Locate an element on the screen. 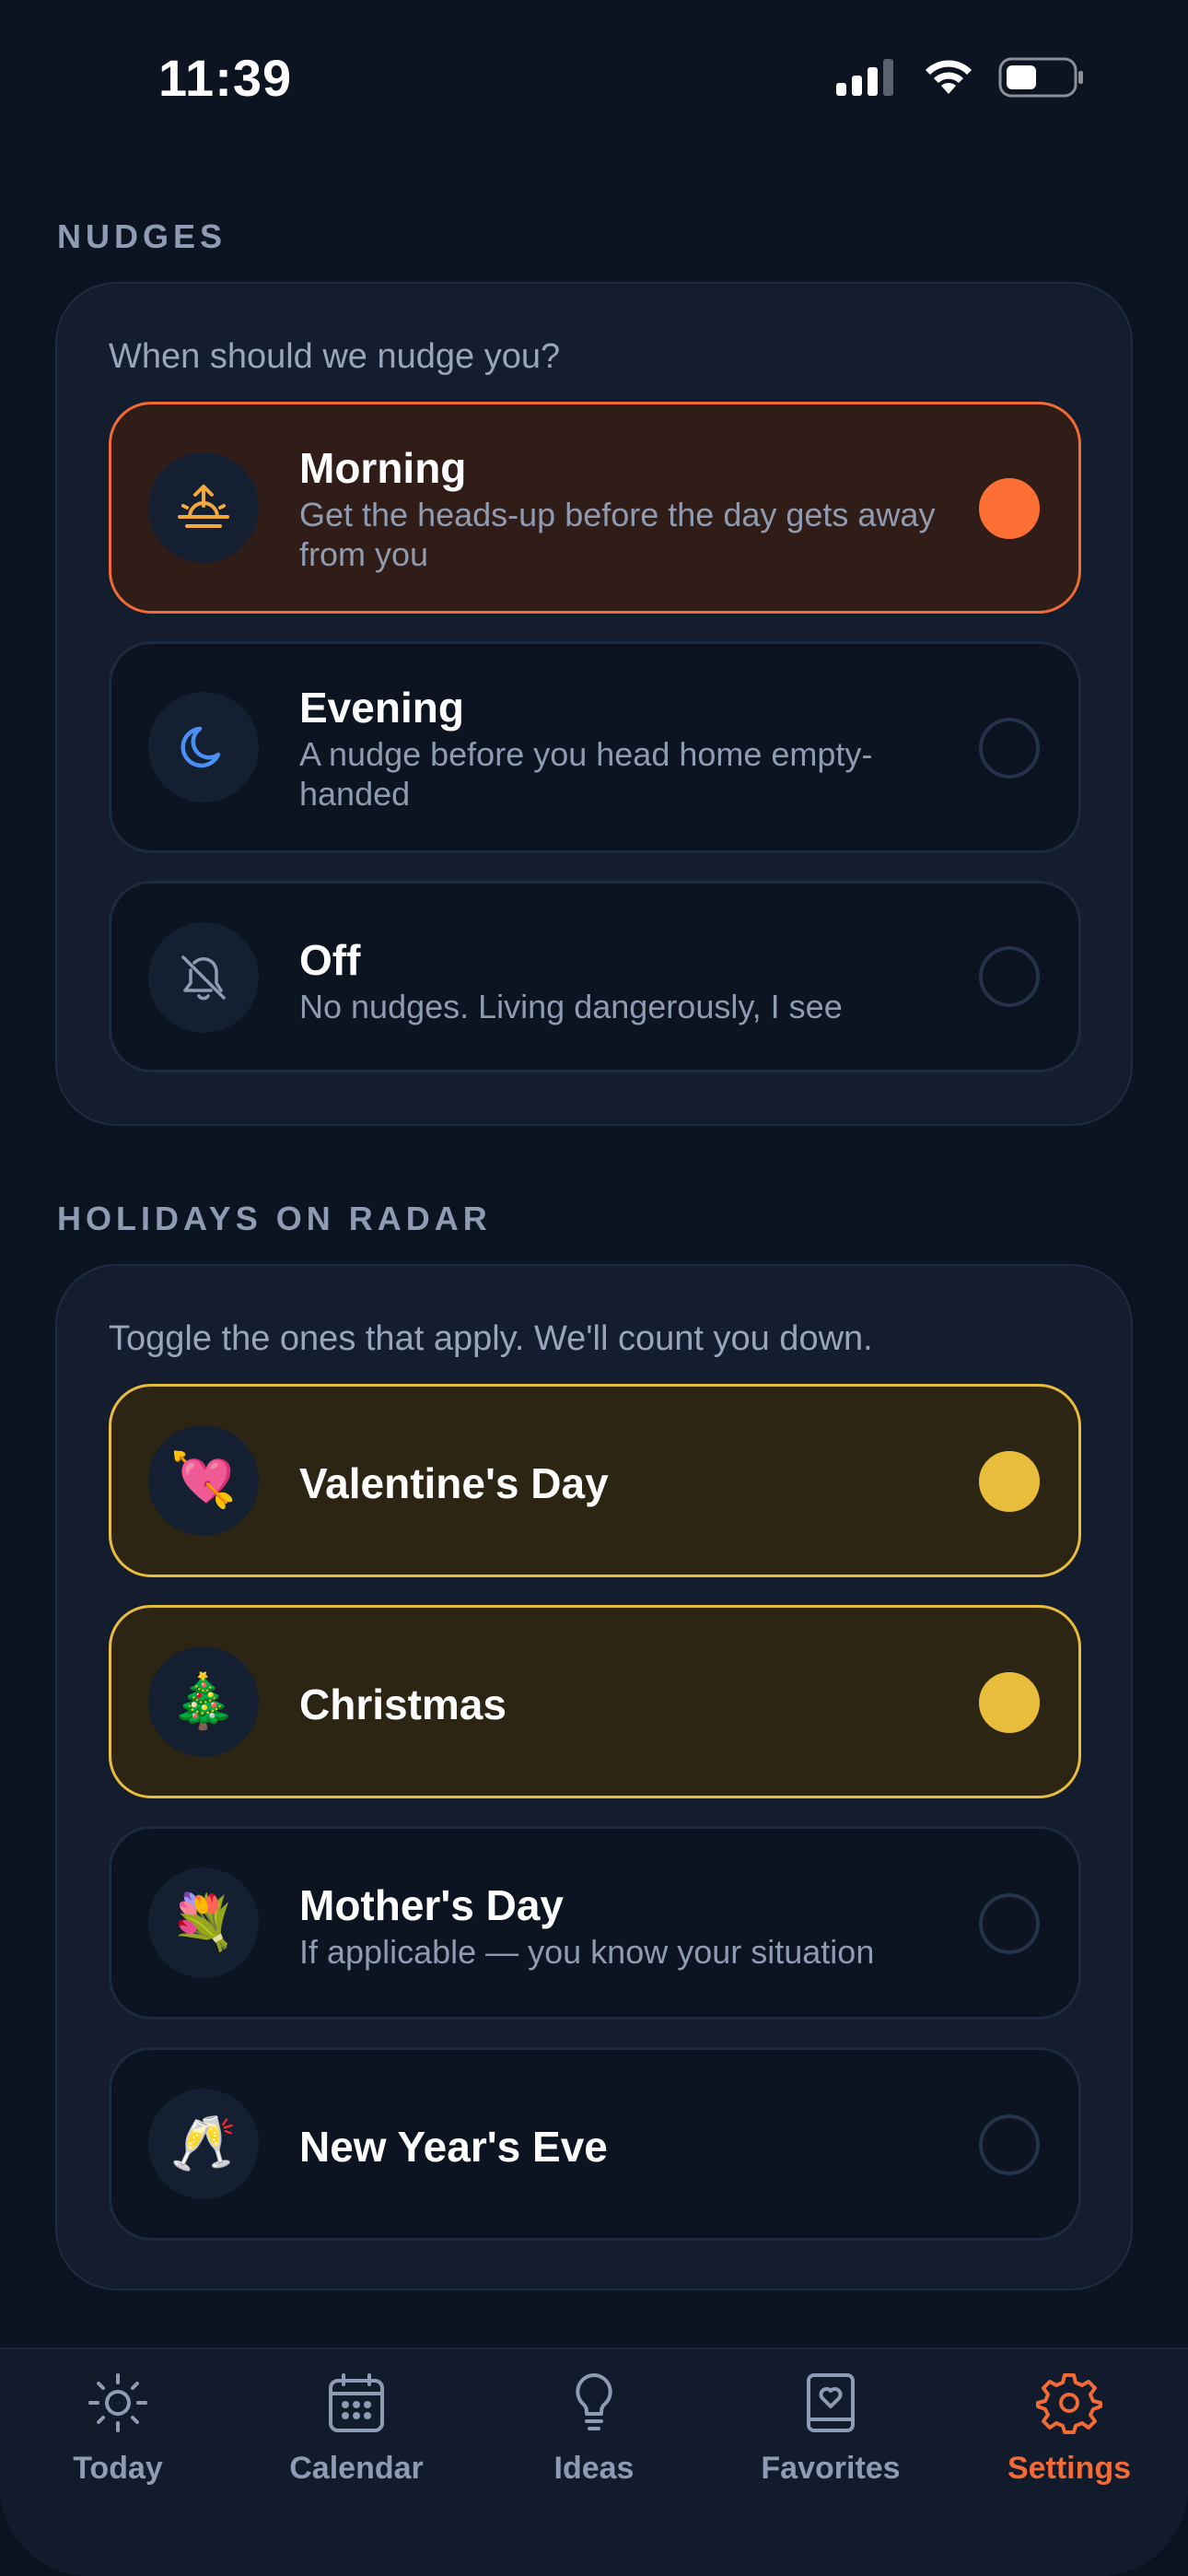 This screenshot has width=1188, height=2576. holiday-description: If applicable — you know your situation is located at coordinates (587, 1952).